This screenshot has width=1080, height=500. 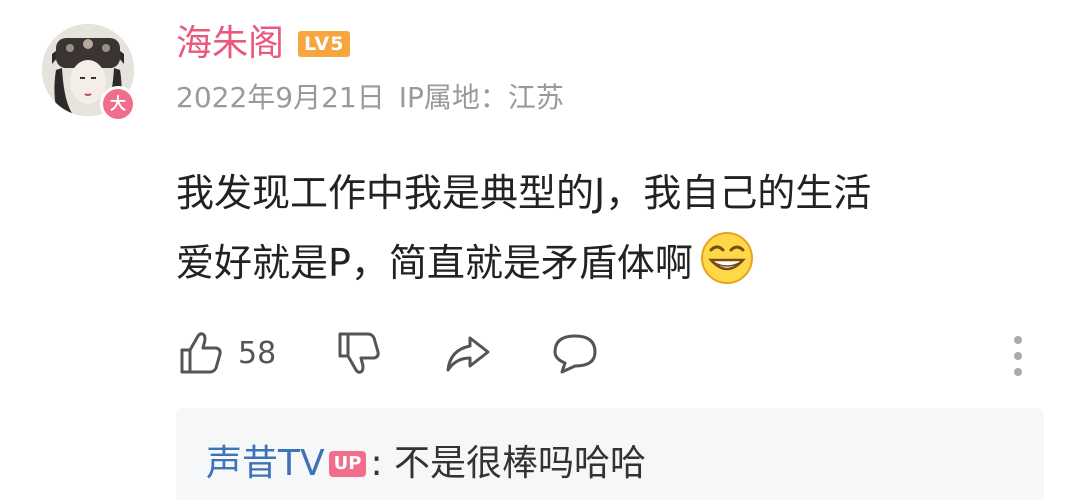 I want to click on share-icon, so click(x=467, y=353).